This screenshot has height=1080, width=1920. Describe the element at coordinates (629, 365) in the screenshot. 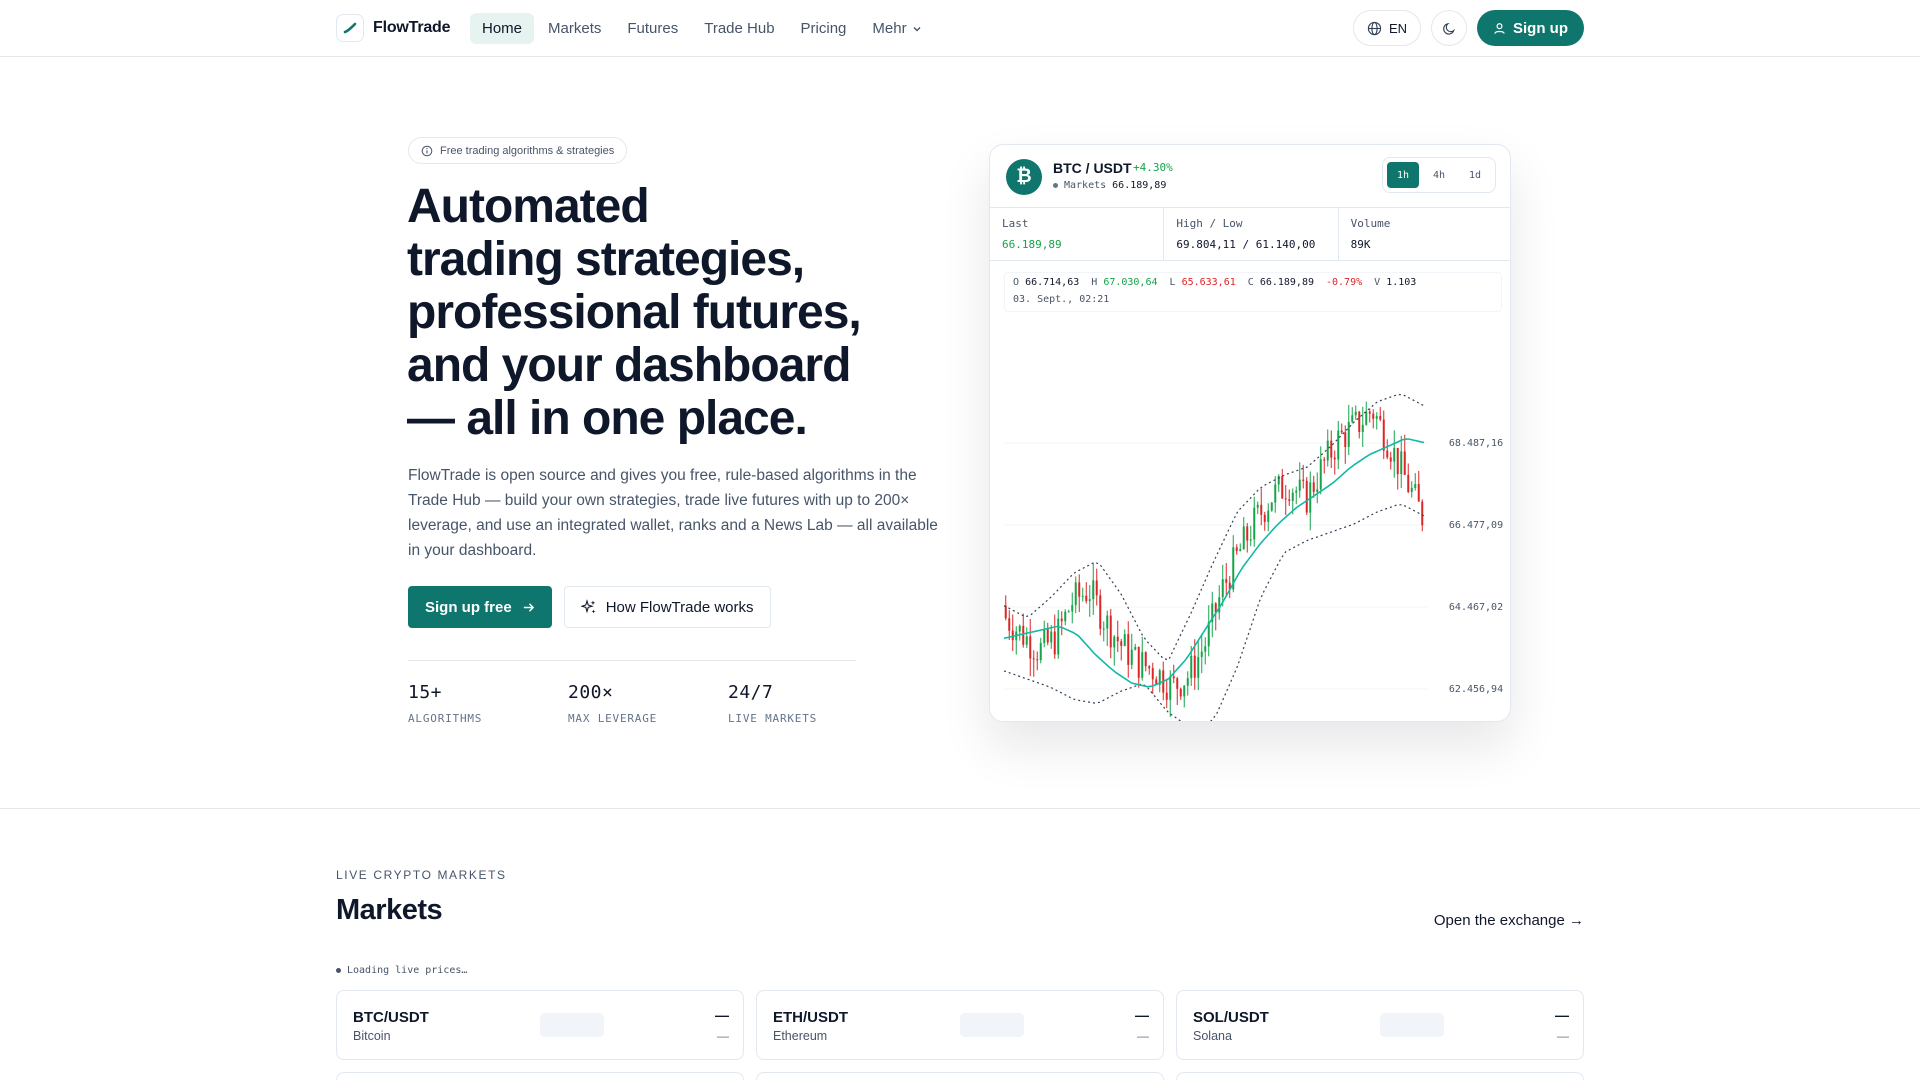

I see `hero-title-line: and your dashboard` at that location.